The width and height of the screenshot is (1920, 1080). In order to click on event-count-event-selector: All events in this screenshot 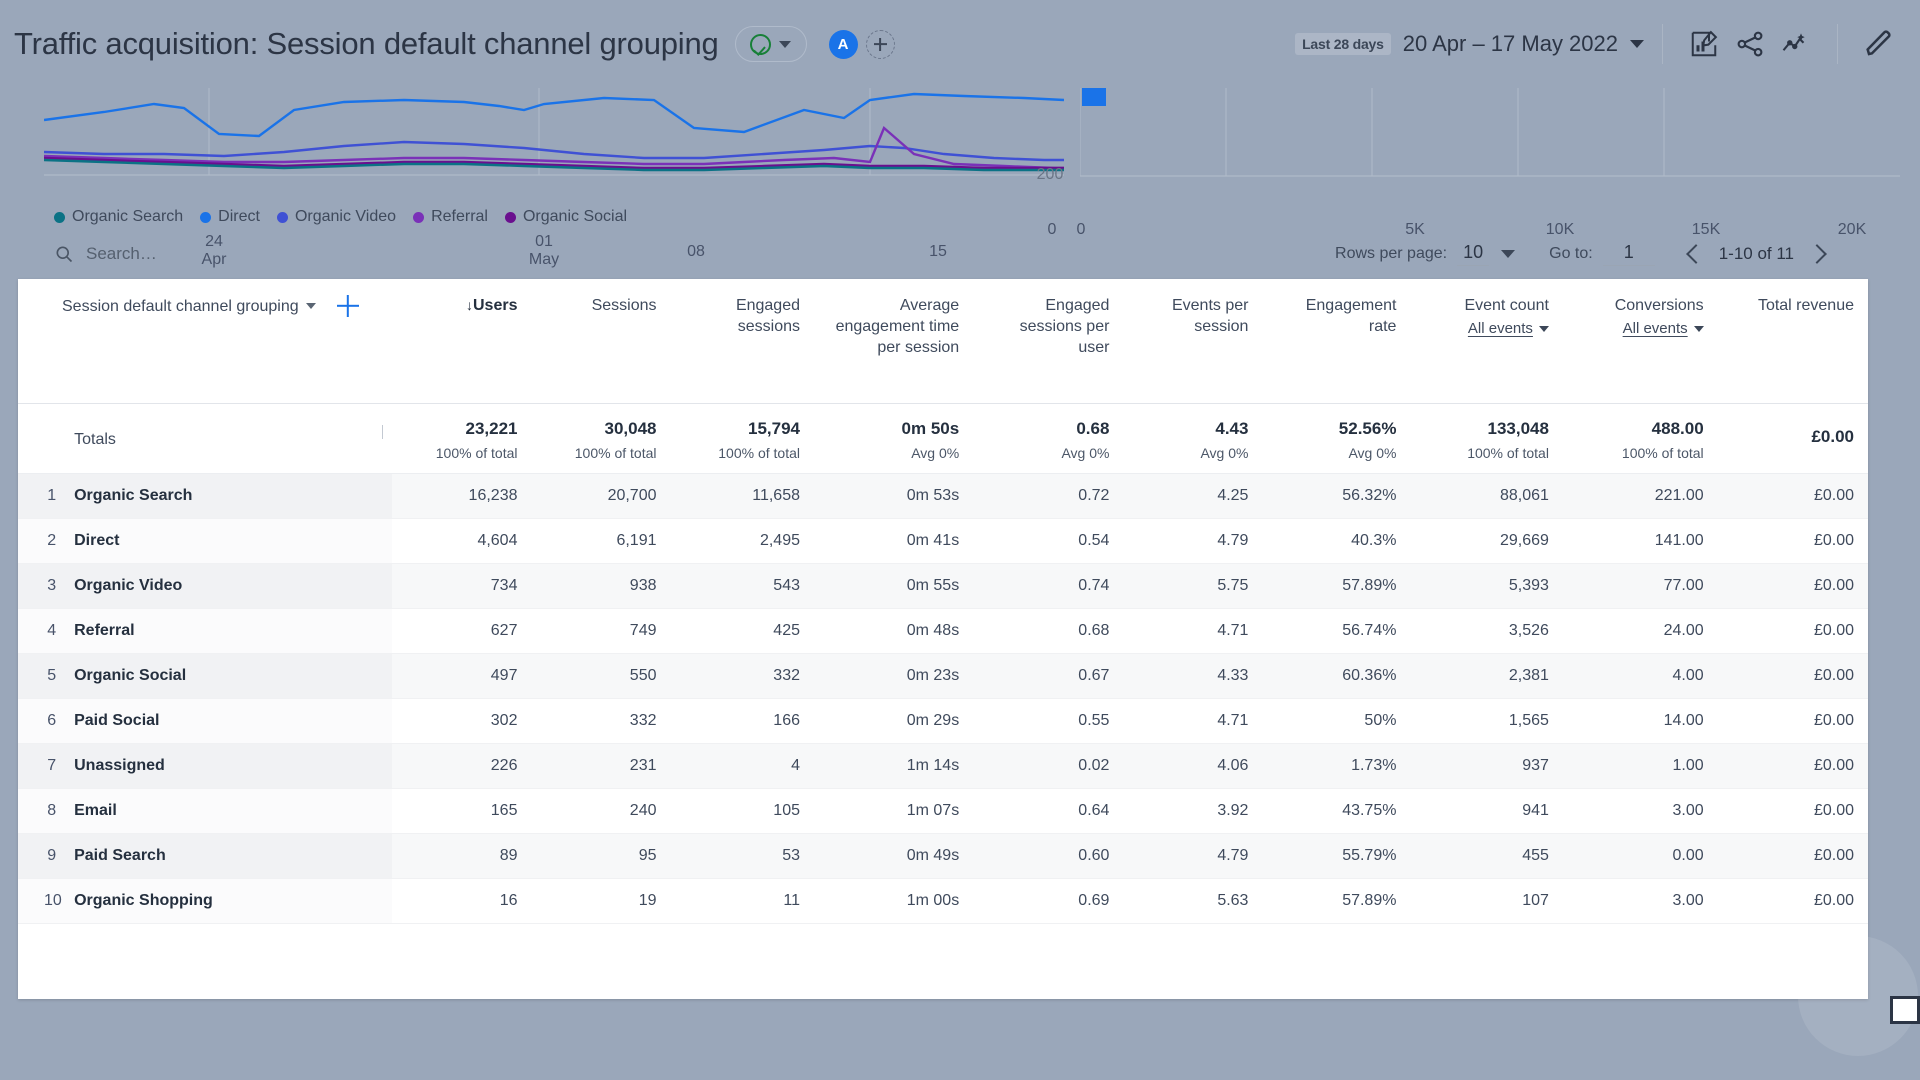, I will do `click(1508, 328)`.